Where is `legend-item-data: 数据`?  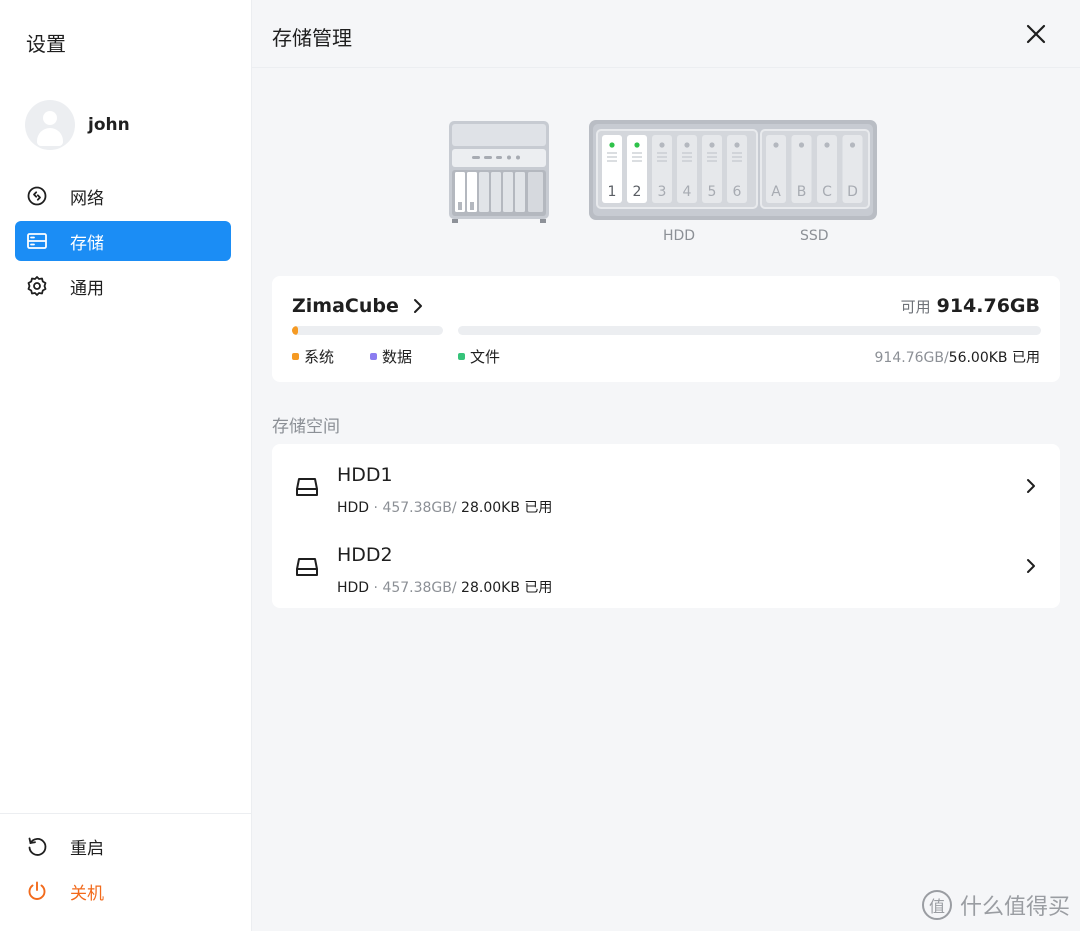
legend-item-data: 数据 is located at coordinates (391, 356).